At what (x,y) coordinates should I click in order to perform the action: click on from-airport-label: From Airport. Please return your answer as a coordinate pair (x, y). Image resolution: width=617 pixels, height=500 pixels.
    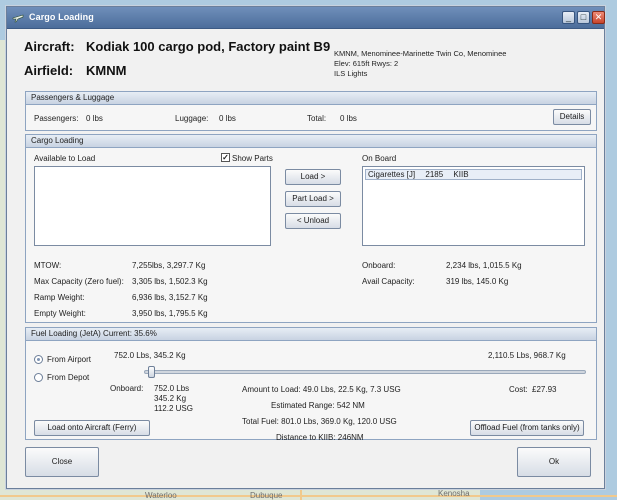
    Looking at the image, I should click on (69, 359).